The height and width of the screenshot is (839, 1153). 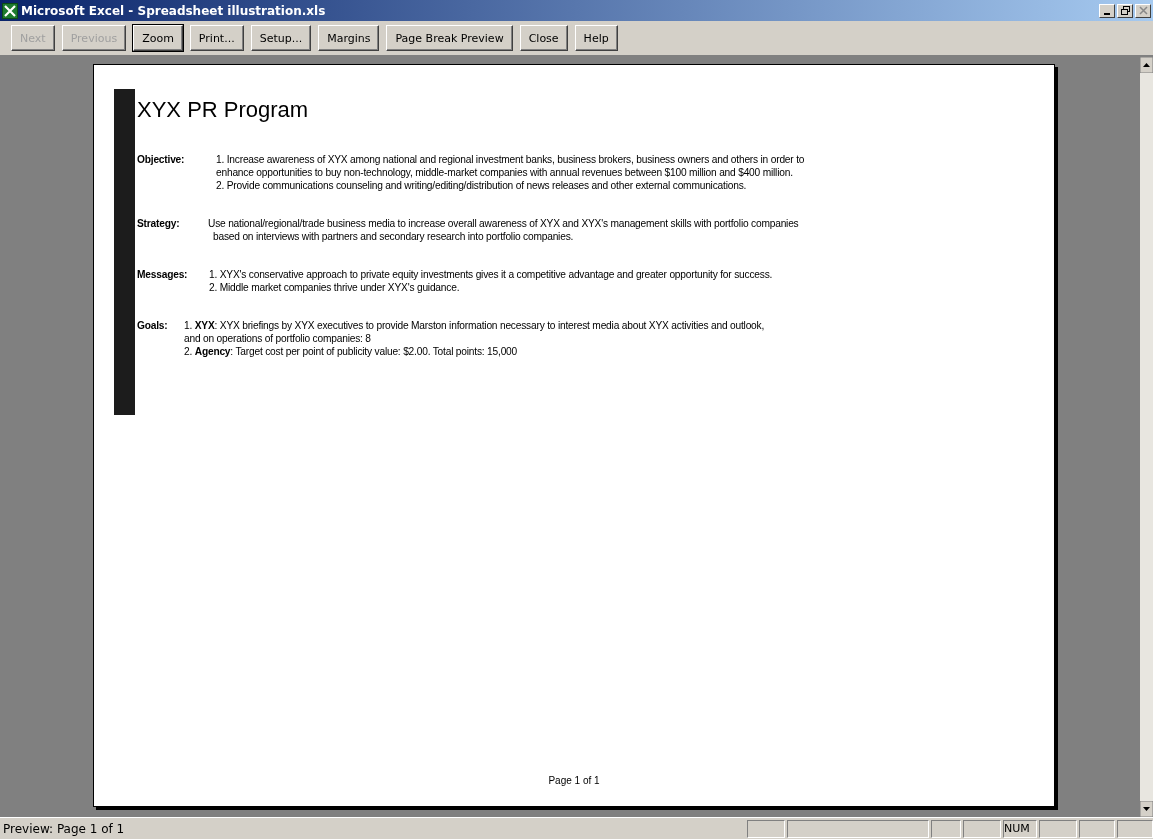 What do you see at coordinates (334, 287) in the screenshot?
I see `section-text: 2. Middle market companies thrive under XYX's guidance.` at bounding box center [334, 287].